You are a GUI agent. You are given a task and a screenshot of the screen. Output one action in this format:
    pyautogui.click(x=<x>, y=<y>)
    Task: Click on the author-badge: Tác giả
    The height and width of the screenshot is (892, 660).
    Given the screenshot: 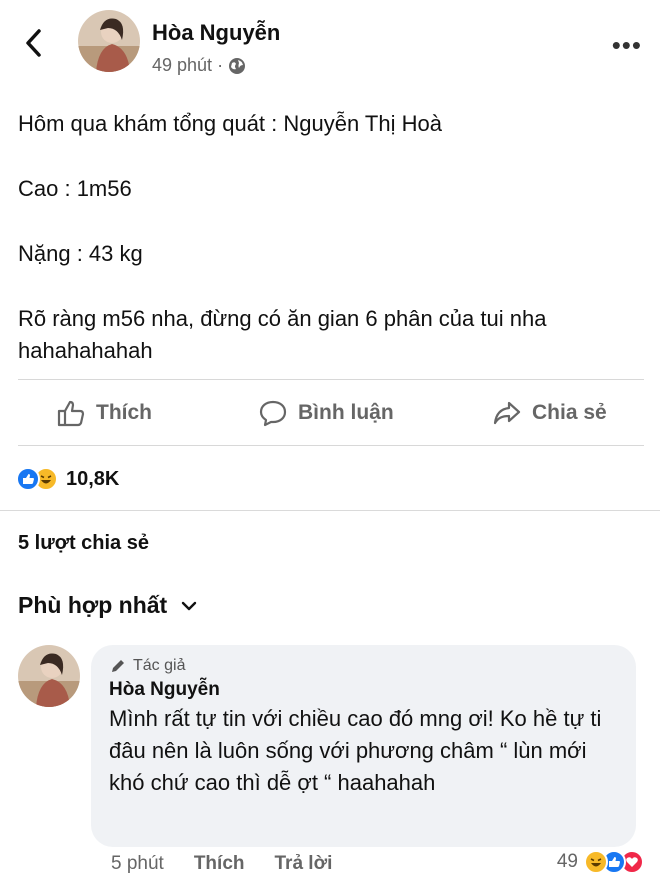 What is the action you would take?
    pyautogui.click(x=363, y=666)
    